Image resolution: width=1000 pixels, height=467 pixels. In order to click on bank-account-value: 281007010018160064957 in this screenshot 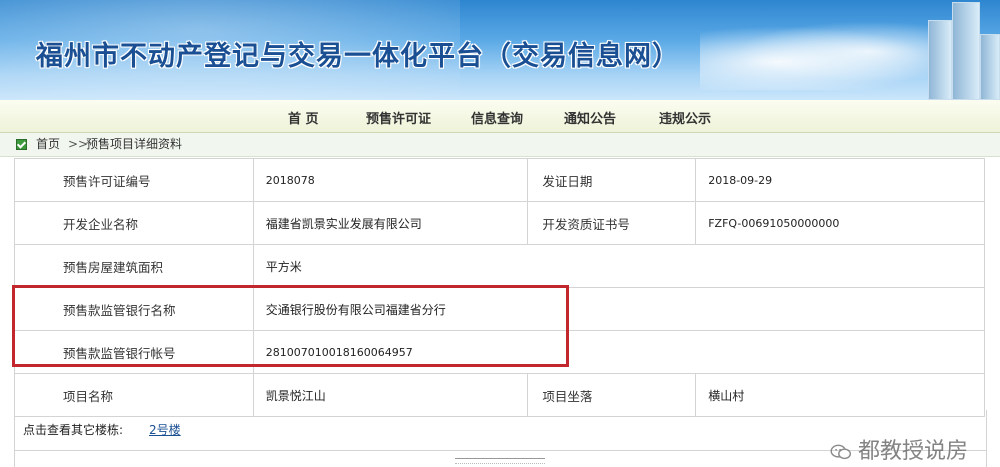, I will do `click(619, 352)`.